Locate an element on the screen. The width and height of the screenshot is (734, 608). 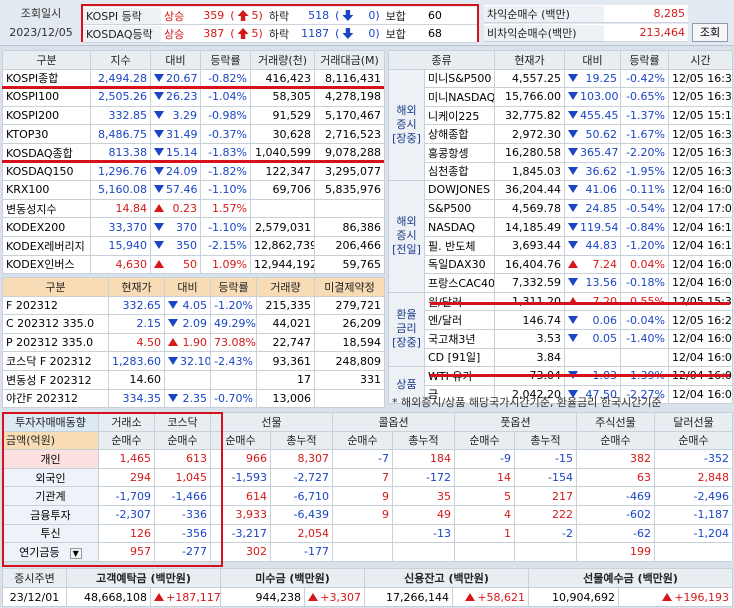
investor-value: 199 is located at coordinates (615, 552).